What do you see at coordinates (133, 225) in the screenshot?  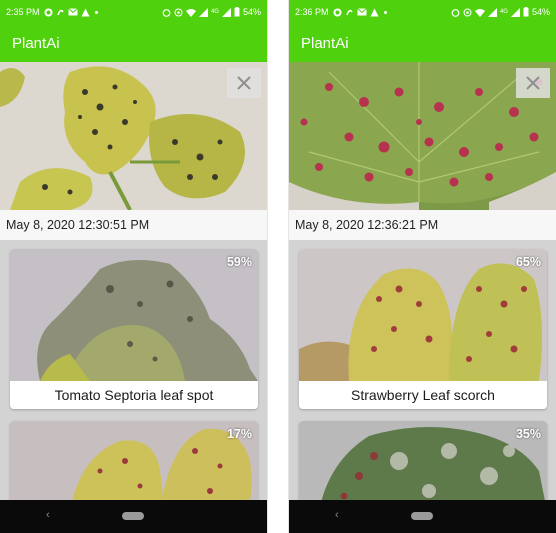 I see `capture-timestamp: May 8, 2020 12:30:51 PM` at bounding box center [133, 225].